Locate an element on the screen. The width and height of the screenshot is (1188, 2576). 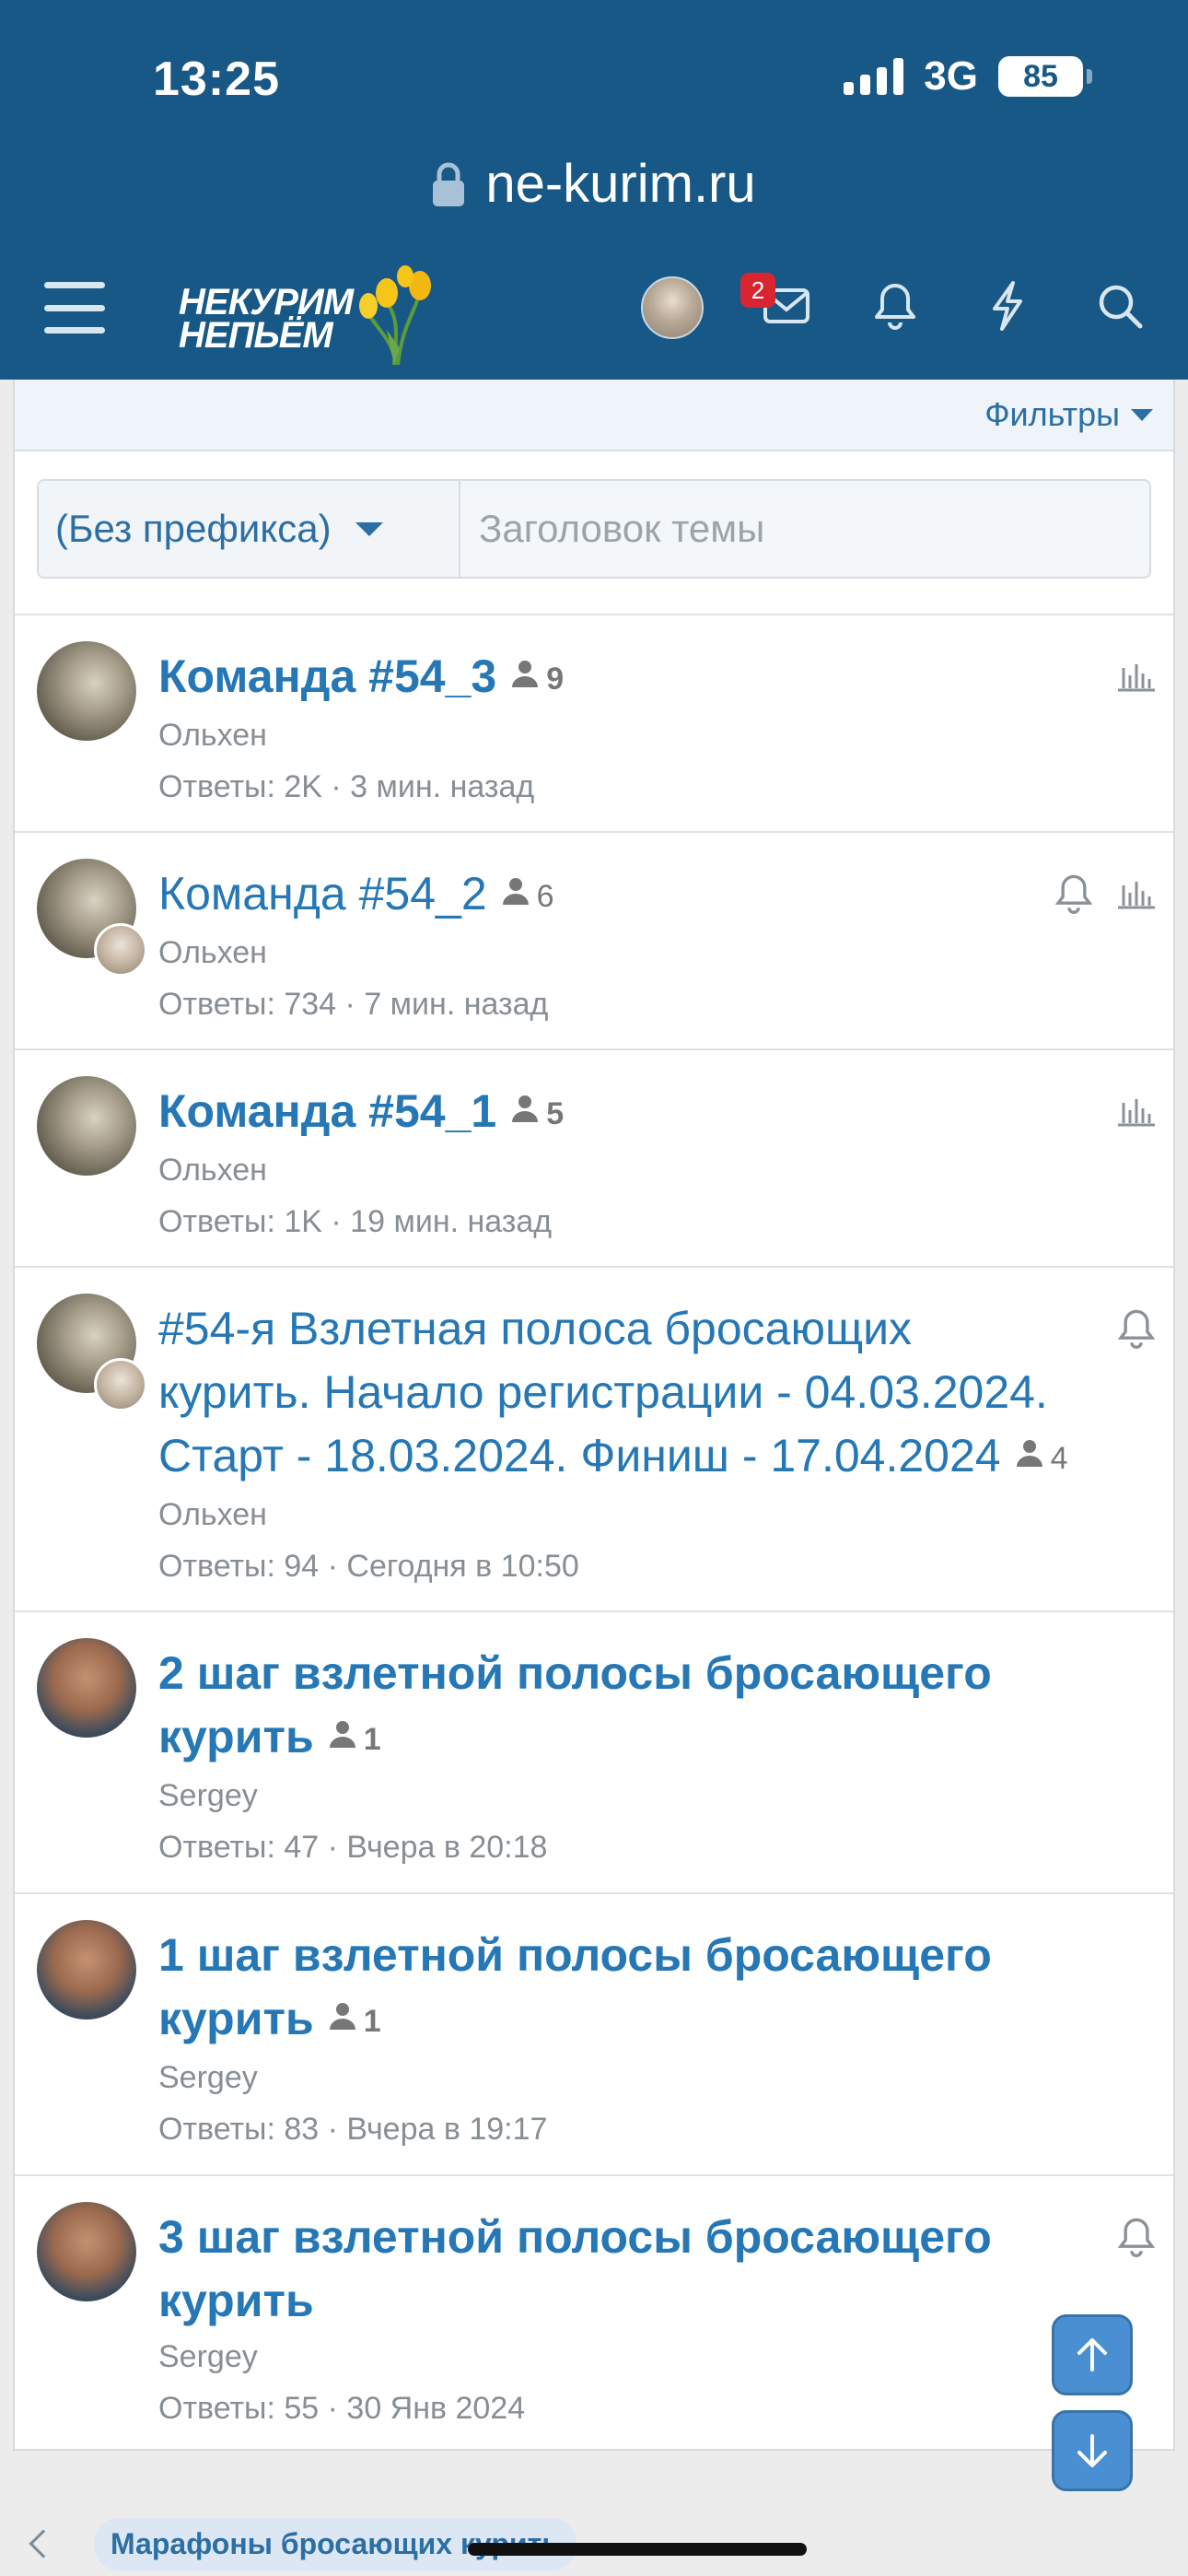
prefix-select: (Без префикса) is located at coordinates (249, 529).